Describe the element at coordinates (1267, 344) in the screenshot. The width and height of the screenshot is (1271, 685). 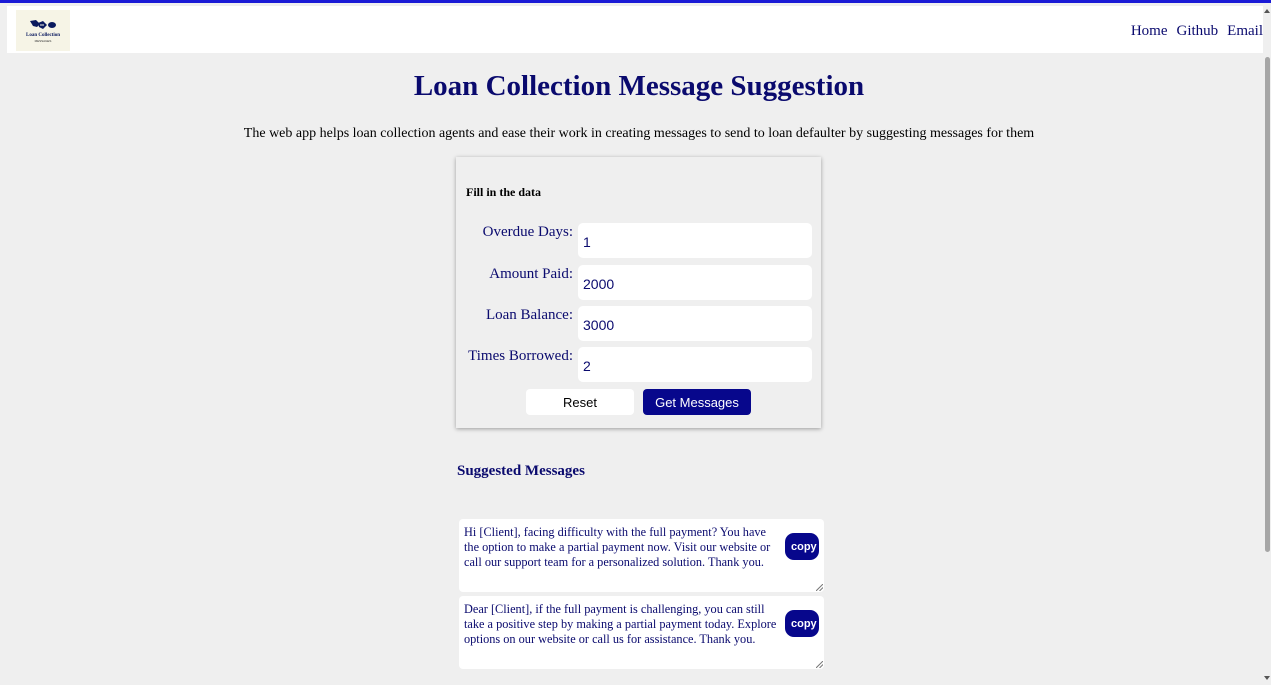
I see `page-scrollbar` at that location.